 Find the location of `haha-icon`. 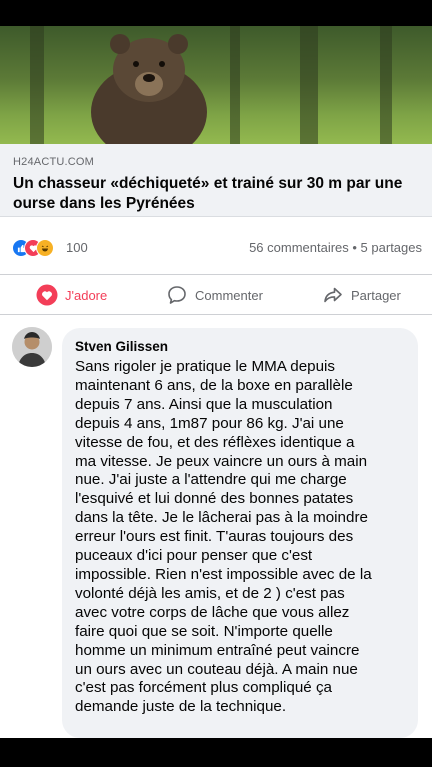

haha-icon is located at coordinates (45, 248).